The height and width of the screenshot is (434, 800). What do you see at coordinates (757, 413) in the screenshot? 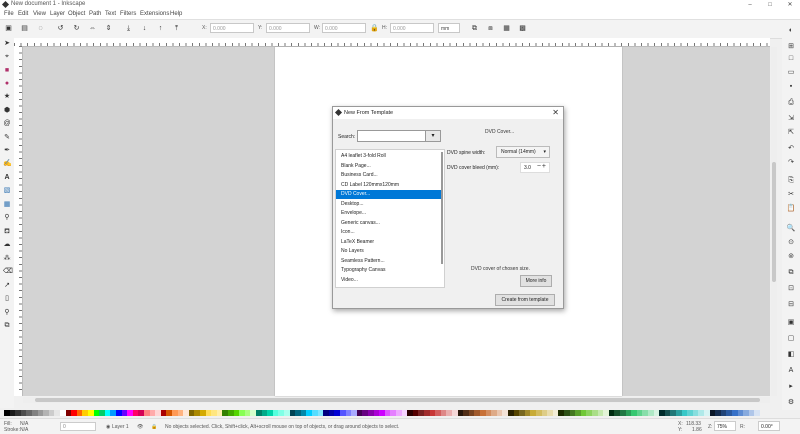
I see `palette-swatch` at bounding box center [757, 413].